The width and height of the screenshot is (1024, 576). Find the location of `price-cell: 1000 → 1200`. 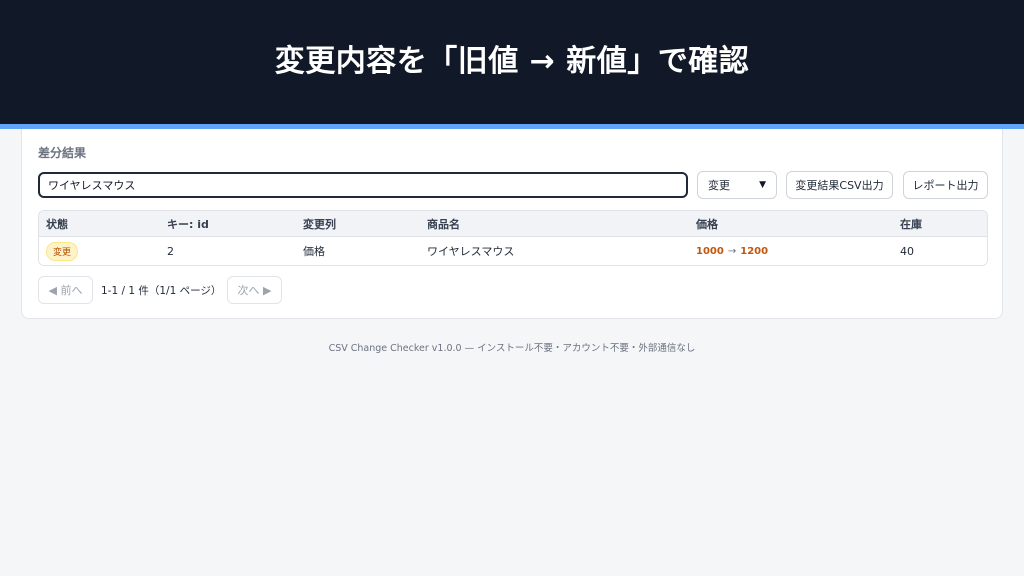

price-cell: 1000 → 1200 is located at coordinates (732, 251).